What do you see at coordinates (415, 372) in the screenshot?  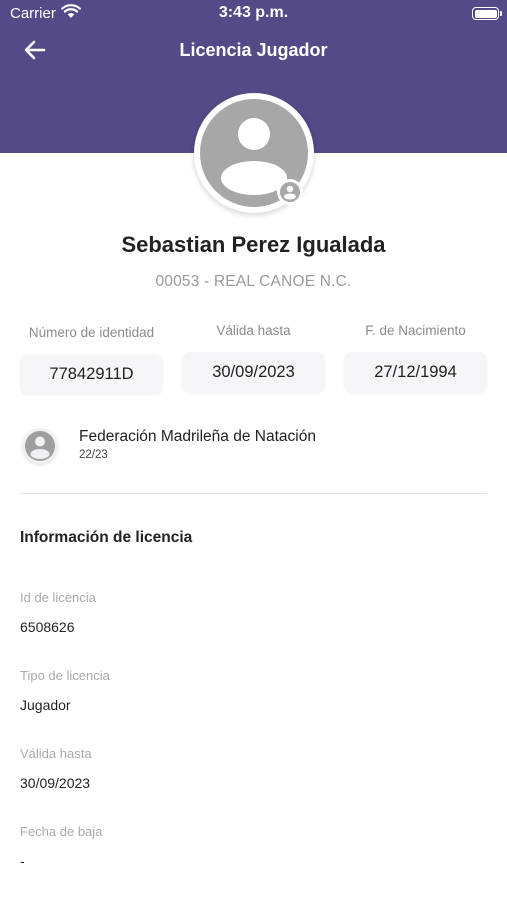 I see `birth-date-value: 27/12/1994` at bounding box center [415, 372].